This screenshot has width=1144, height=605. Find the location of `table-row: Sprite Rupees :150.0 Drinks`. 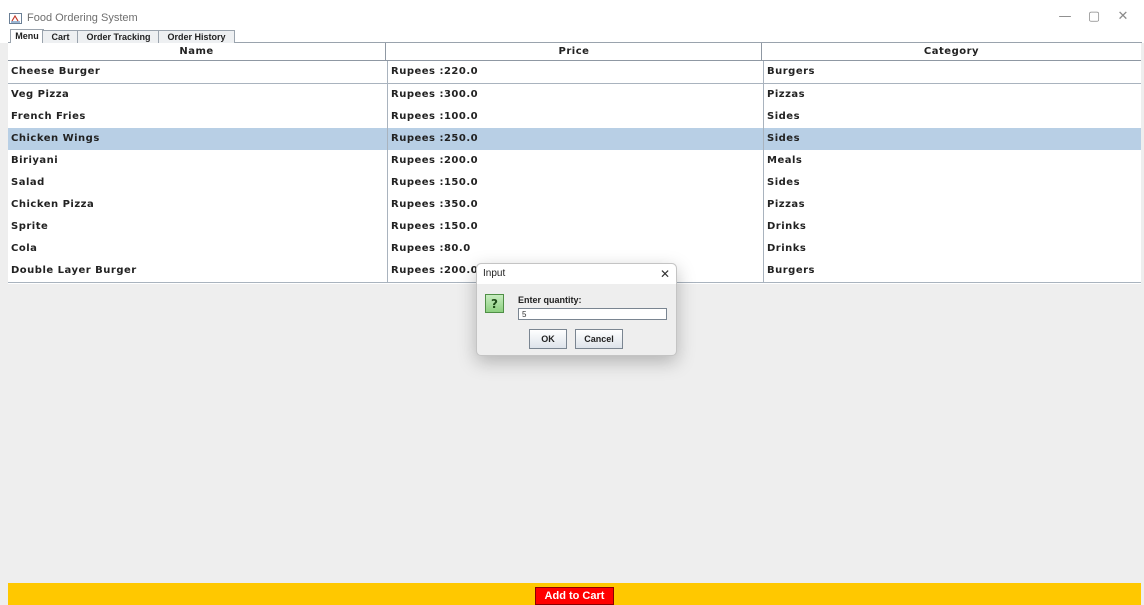

table-row: Sprite Rupees :150.0 Drinks is located at coordinates (574, 227).